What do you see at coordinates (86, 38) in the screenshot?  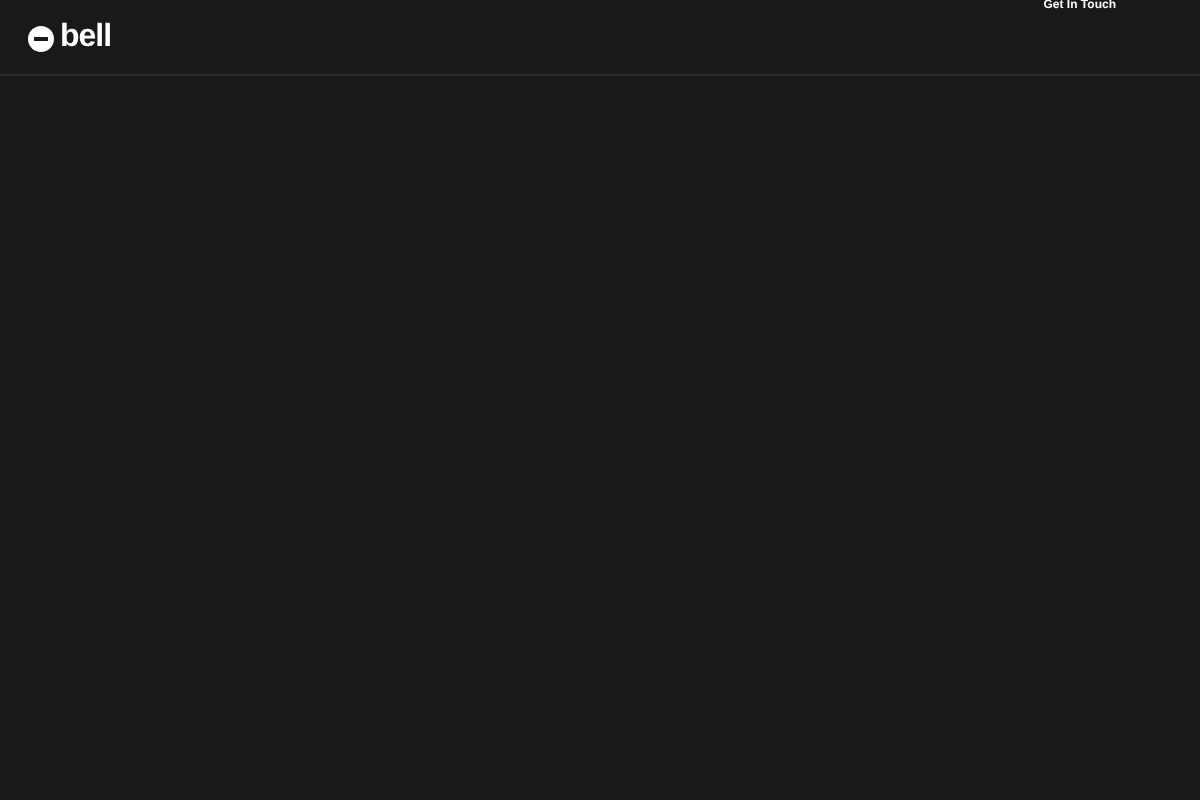 I see `logo-text: bell` at bounding box center [86, 38].